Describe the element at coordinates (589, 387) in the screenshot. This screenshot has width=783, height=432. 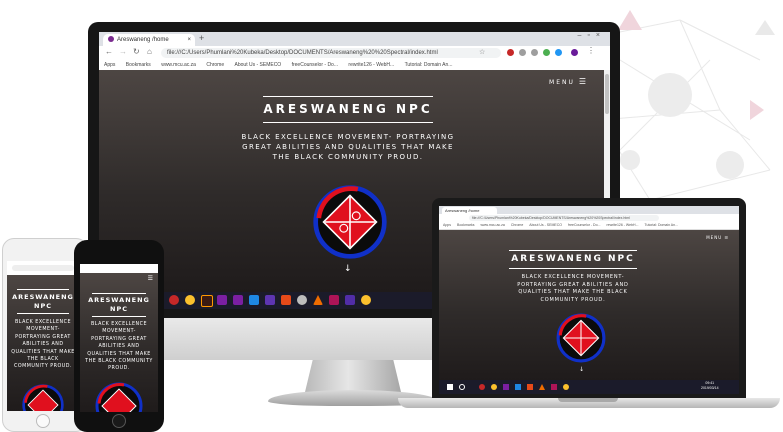
I see `laptop-taskbar: 09:41 2019/03/14` at that location.